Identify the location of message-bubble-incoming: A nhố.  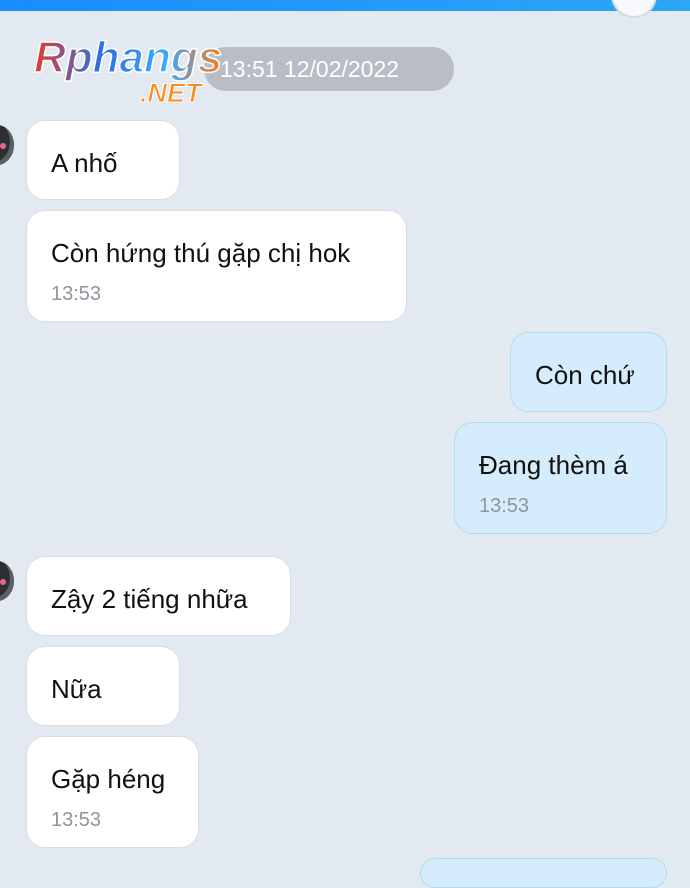
(103, 160).